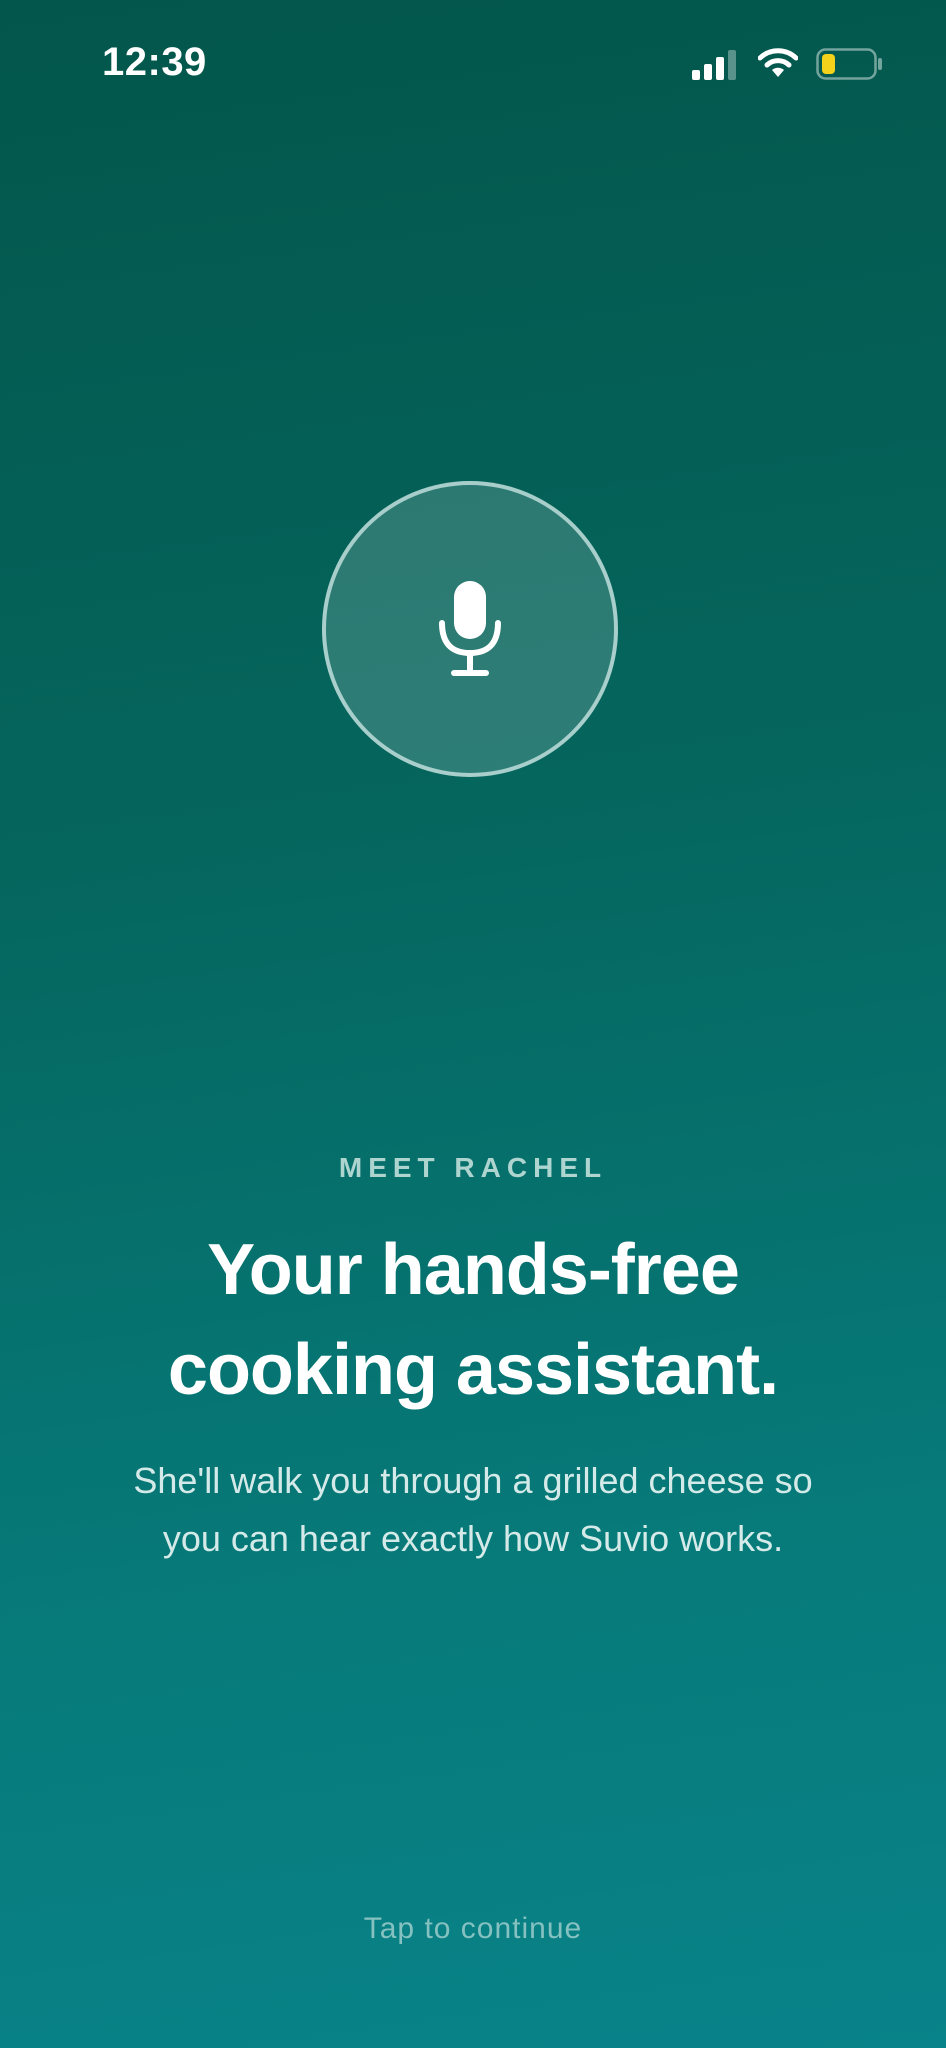 Image resolution: width=946 pixels, height=2048 pixels. I want to click on status-bar: 12:39, so click(473, 65).